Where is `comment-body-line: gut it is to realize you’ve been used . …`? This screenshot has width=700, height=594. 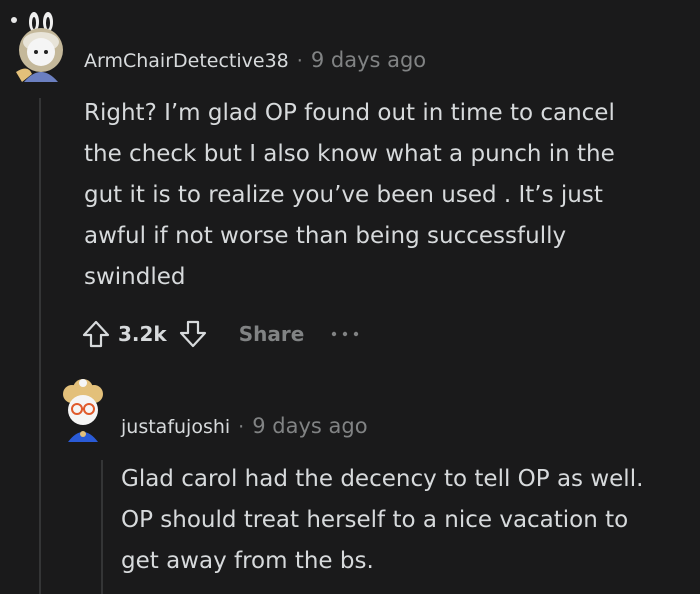 comment-body-line: gut it is to realize you’ve been used . … is located at coordinates (343, 195).